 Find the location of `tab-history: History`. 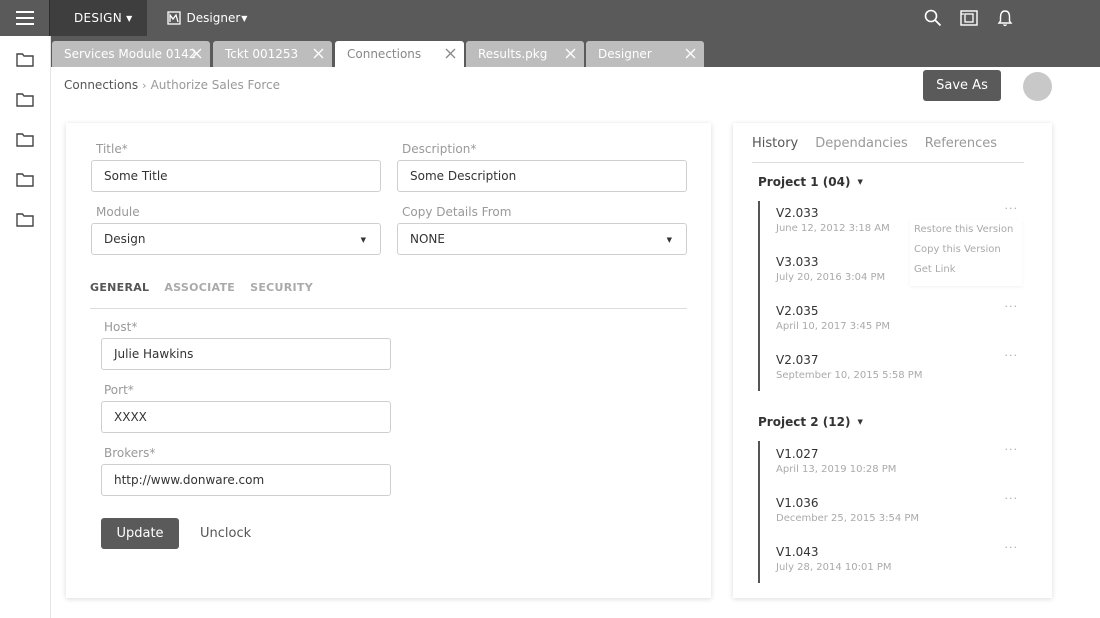

tab-history: History is located at coordinates (775, 143).